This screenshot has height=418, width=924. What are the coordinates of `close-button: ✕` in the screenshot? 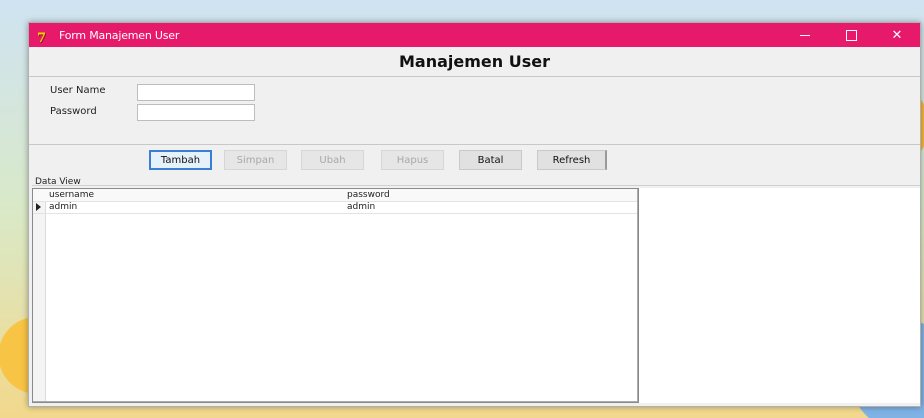 It's located at (897, 35).